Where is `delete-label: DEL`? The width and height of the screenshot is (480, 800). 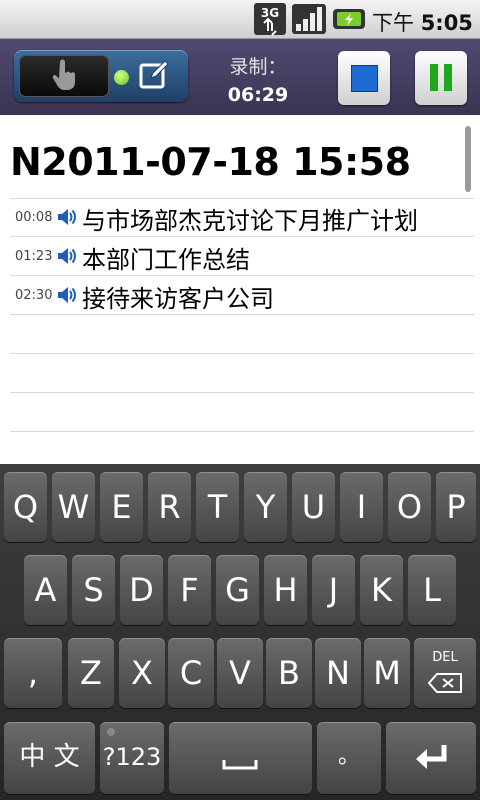 delete-label: DEL is located at coordinates (445, 657).